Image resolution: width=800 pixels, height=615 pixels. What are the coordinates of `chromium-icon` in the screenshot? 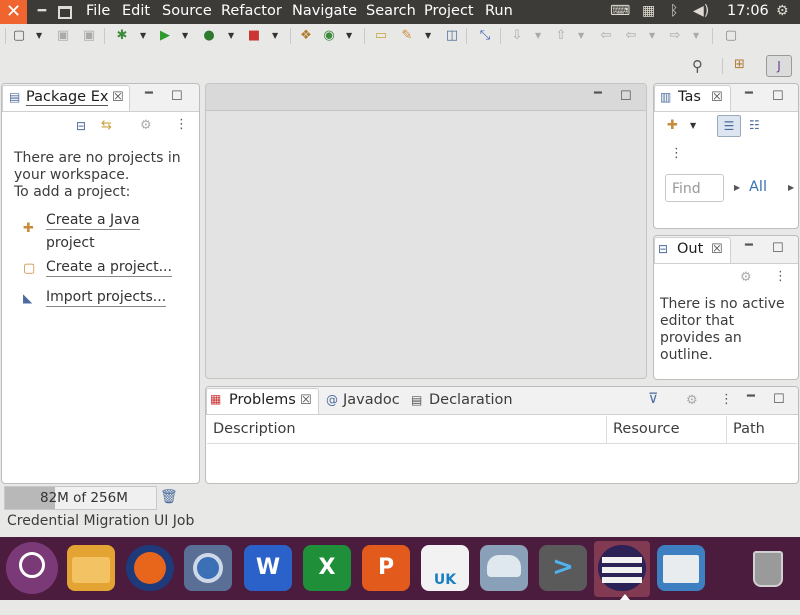 It's located at (208, 568).